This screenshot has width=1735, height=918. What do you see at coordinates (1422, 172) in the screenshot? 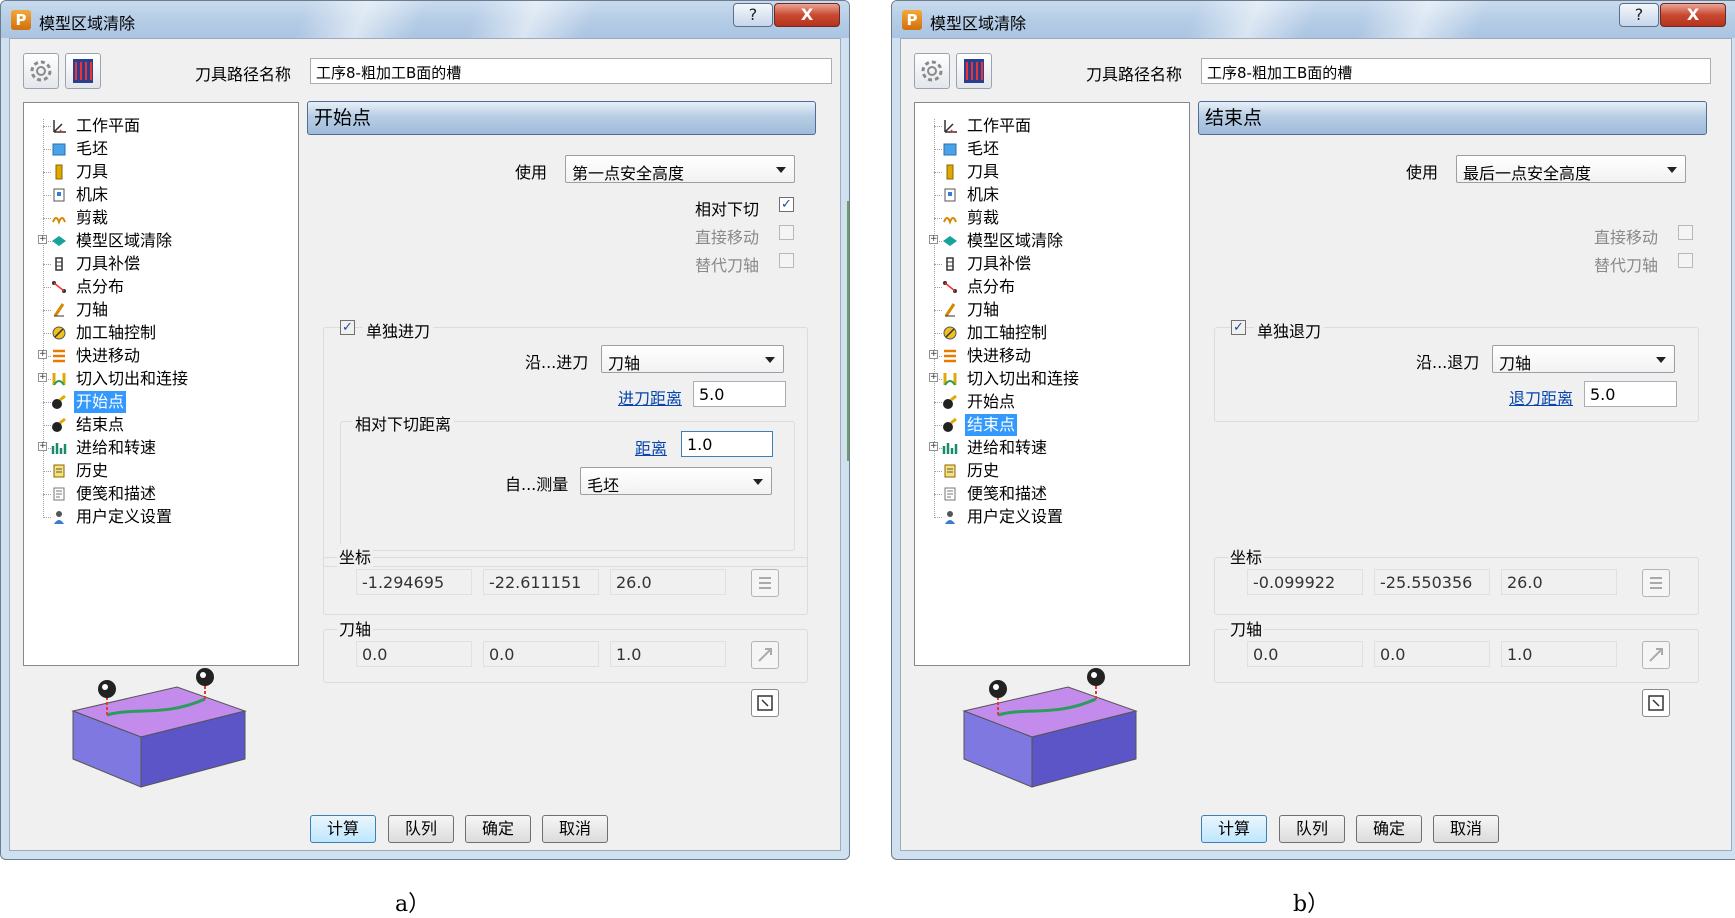
I see `use-label: 使用` at bounding box center [1422, 172].